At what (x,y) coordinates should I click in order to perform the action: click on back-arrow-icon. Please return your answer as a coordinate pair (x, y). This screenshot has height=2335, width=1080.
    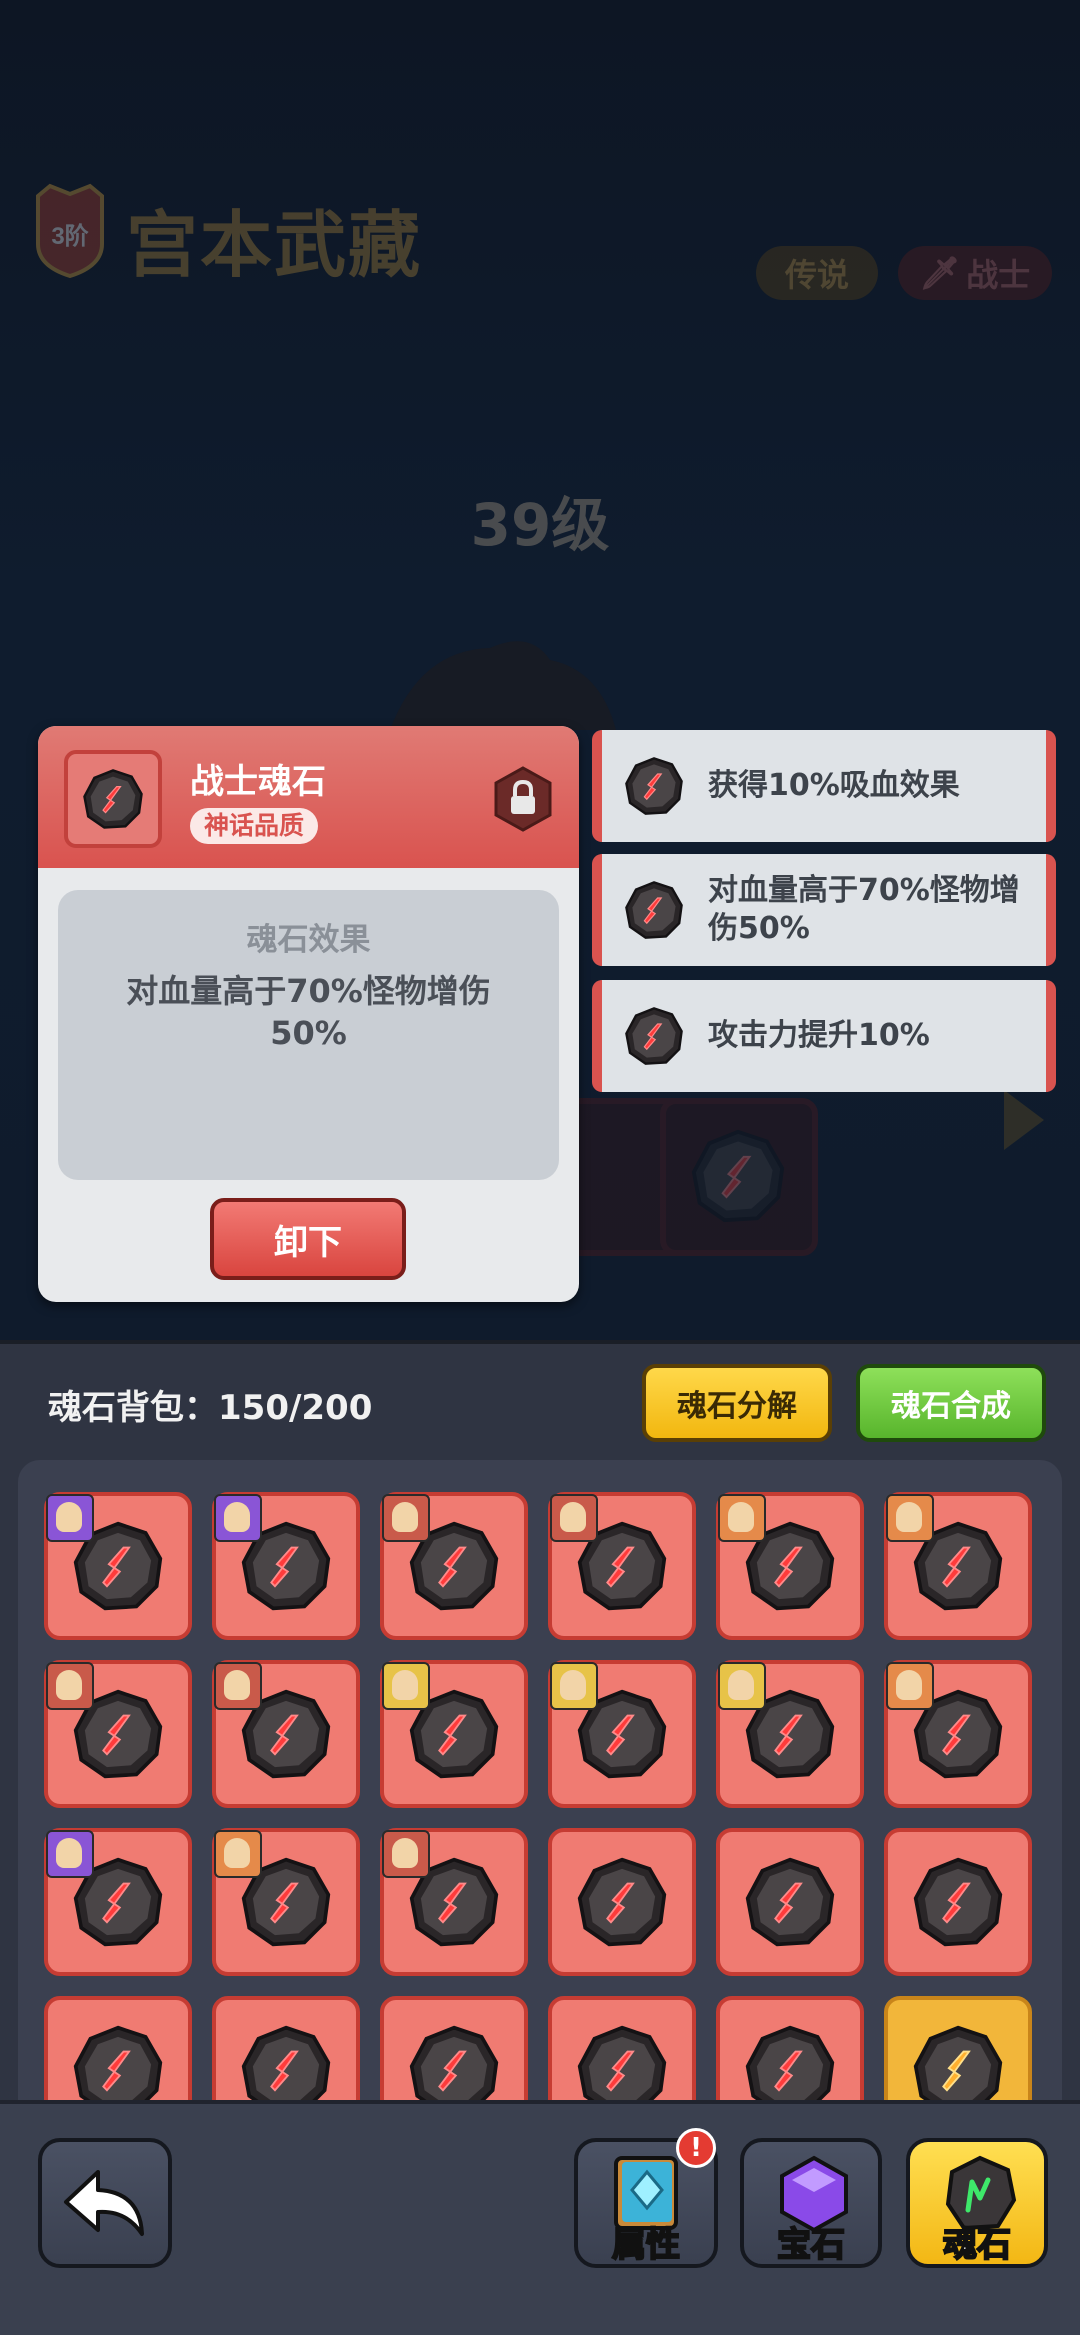
    Looking at the image, I should click on (104, 2203).